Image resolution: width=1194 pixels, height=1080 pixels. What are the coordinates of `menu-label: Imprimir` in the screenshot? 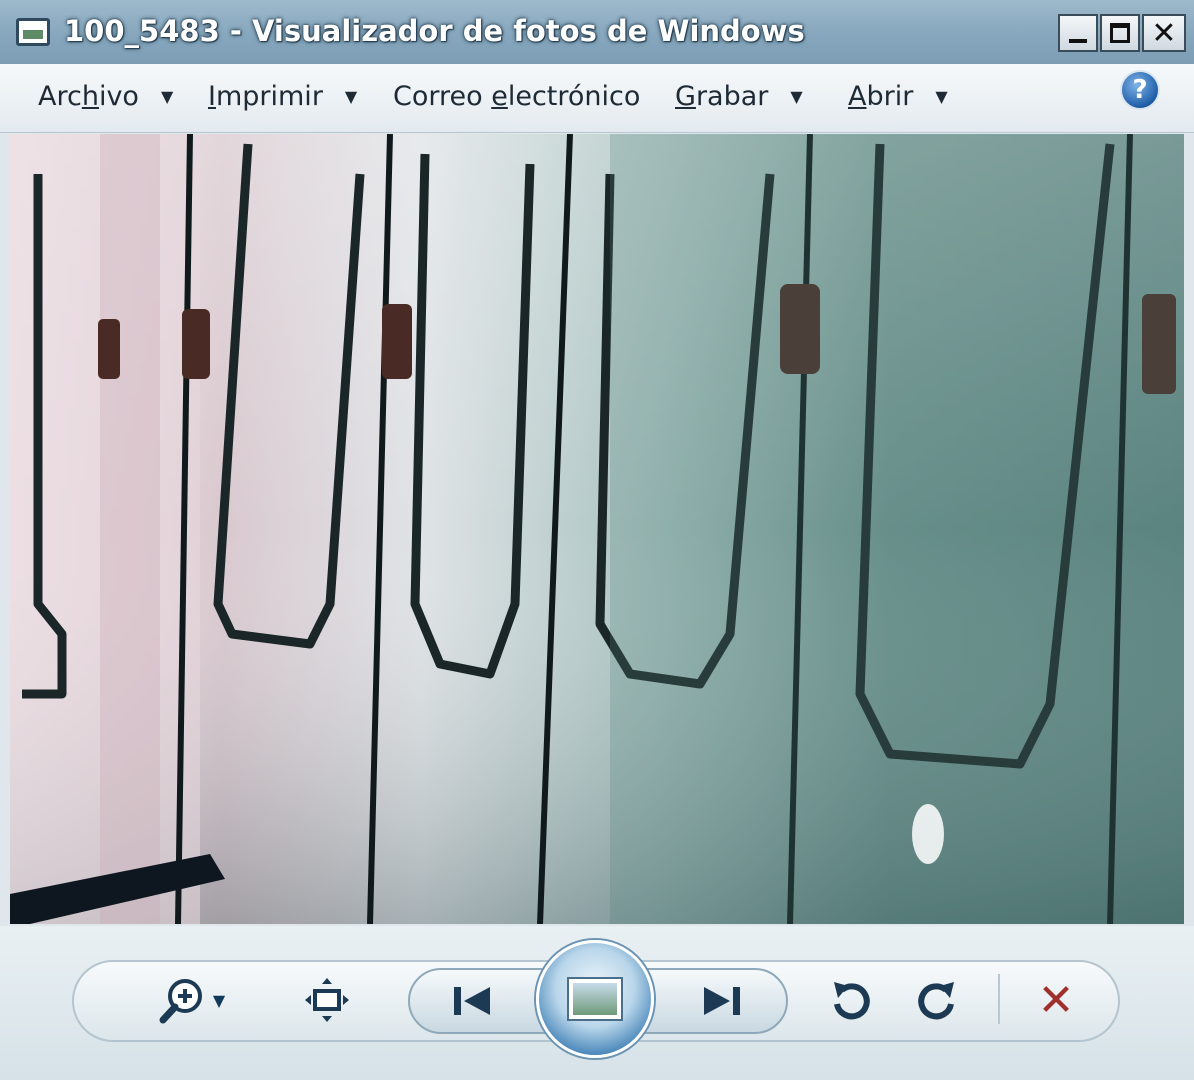 It's located at (265, 96).